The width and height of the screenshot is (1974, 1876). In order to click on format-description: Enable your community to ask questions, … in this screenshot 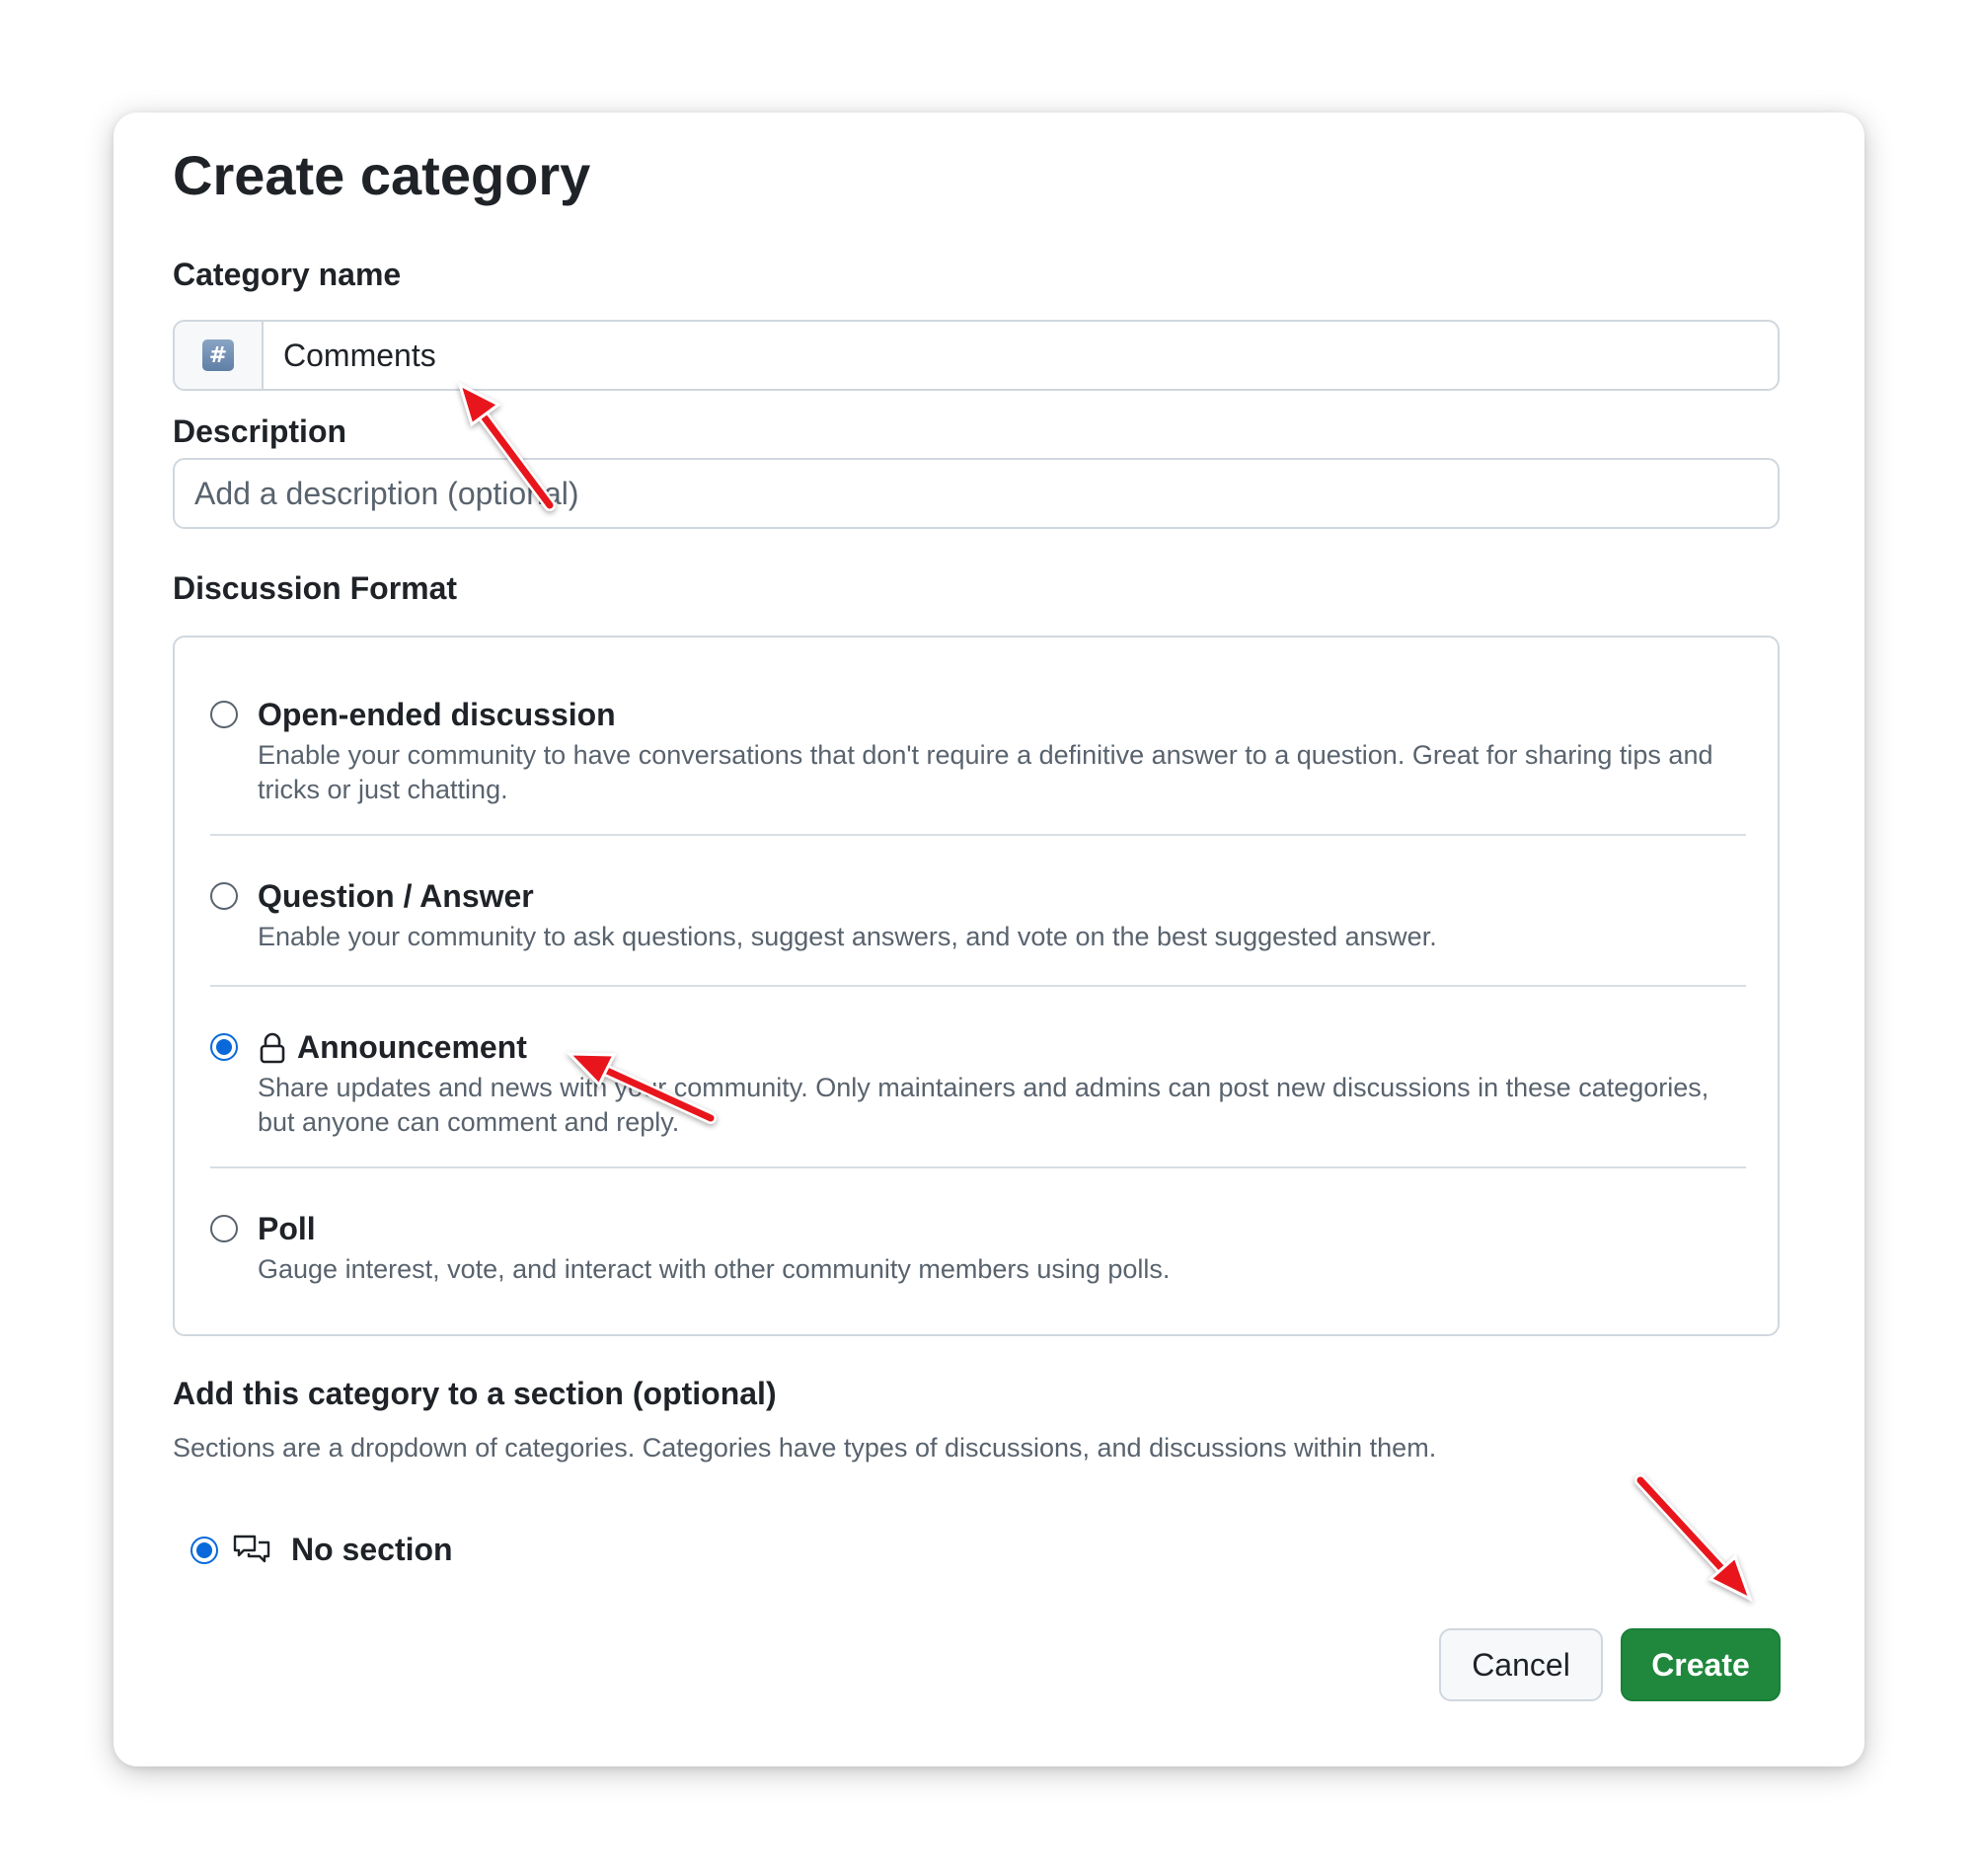, I will do `click(848, 936)`.